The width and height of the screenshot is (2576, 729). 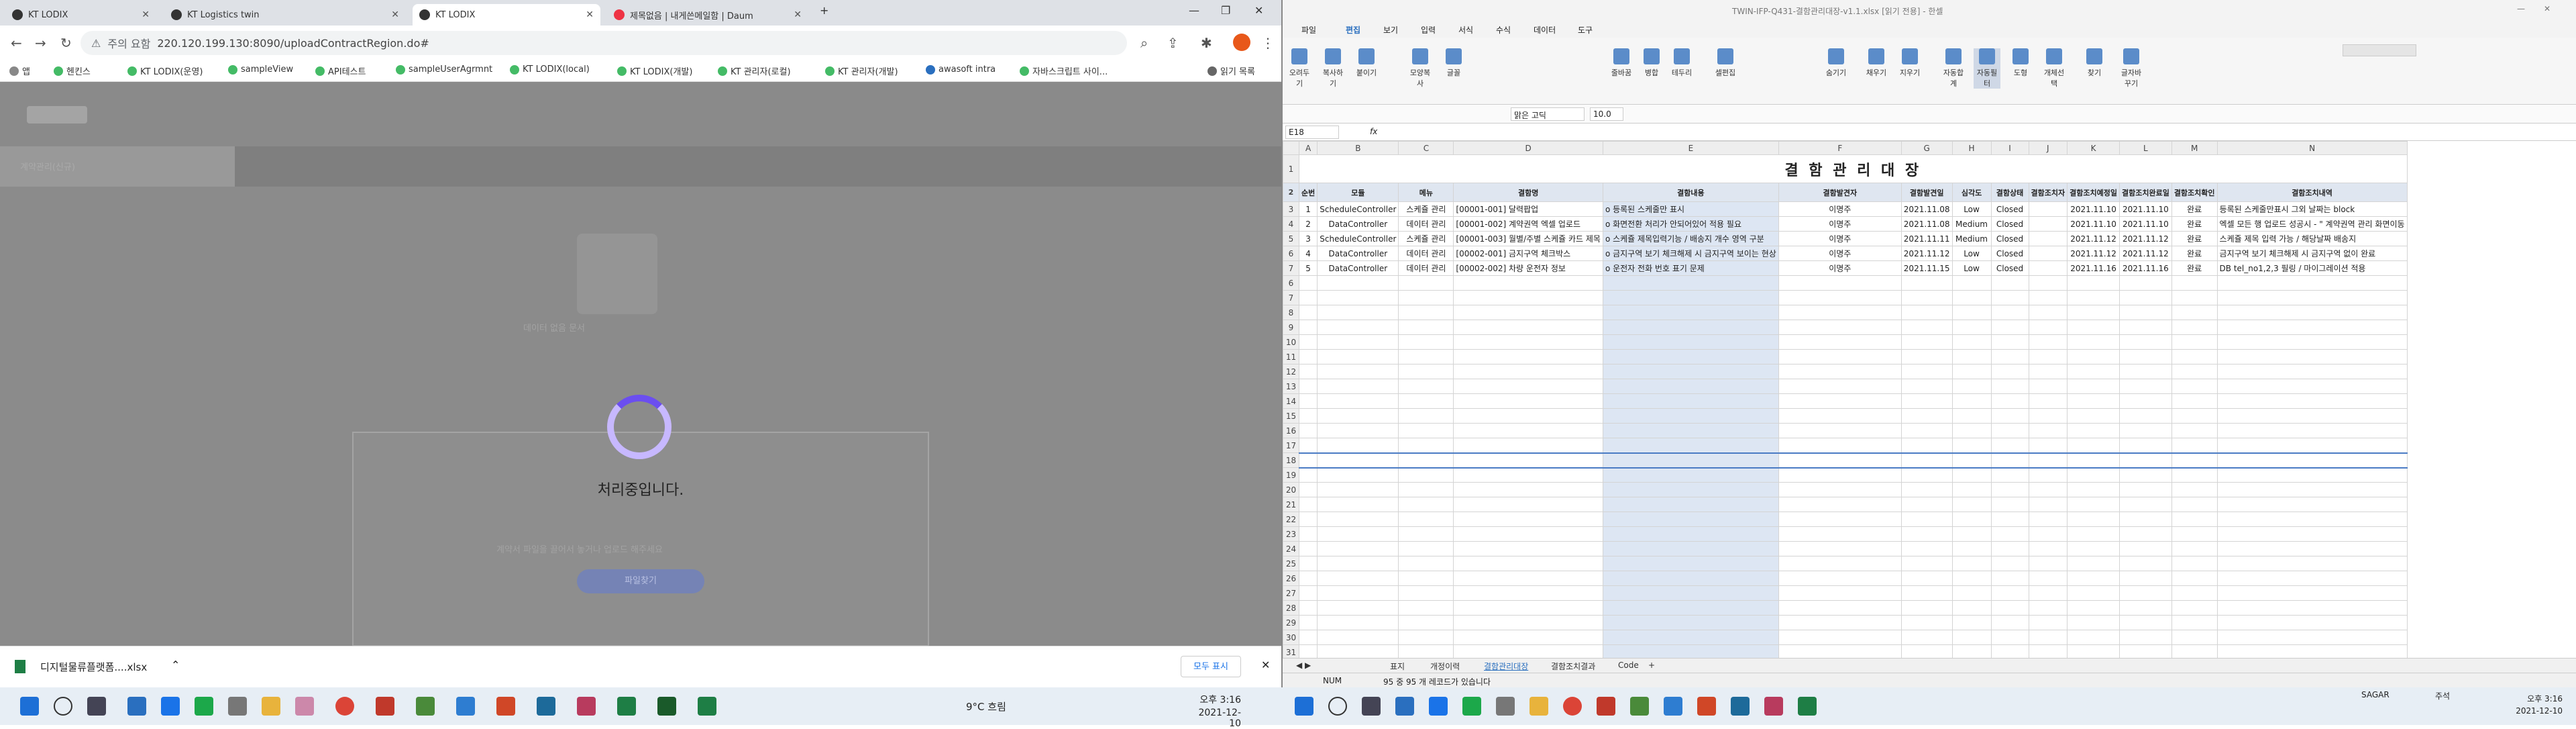 What do you see at coordinates (96, 706) in the screenshot?
I see `task-view-icon` at bounding box center [96, 706].